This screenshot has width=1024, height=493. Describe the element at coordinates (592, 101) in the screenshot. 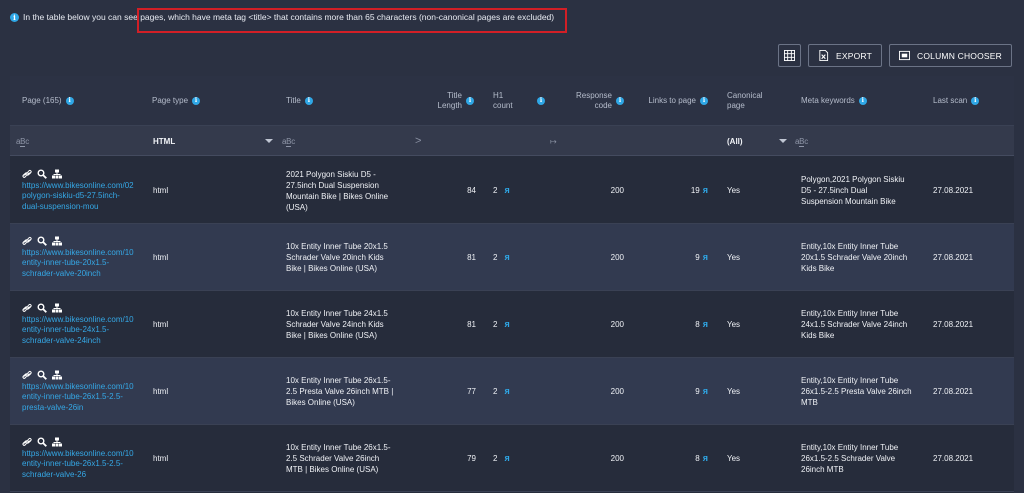

I see `header-response-code: Response code i` at that location.